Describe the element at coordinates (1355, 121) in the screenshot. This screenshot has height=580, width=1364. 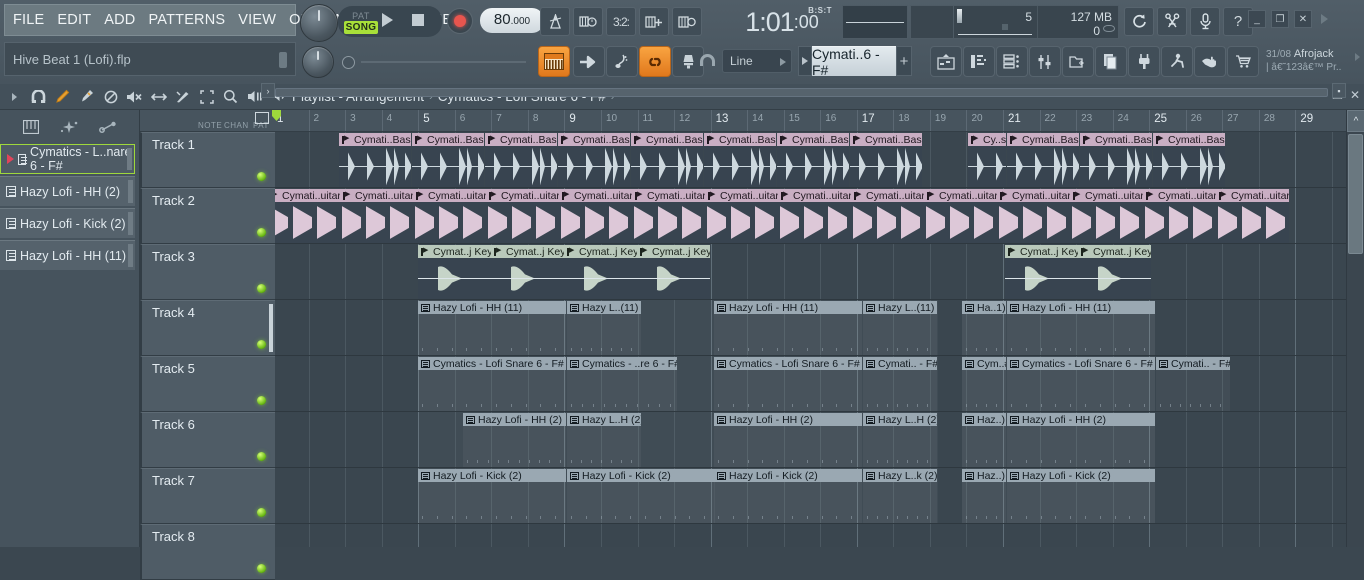
I see `scroll-up-button: ^` at that location.